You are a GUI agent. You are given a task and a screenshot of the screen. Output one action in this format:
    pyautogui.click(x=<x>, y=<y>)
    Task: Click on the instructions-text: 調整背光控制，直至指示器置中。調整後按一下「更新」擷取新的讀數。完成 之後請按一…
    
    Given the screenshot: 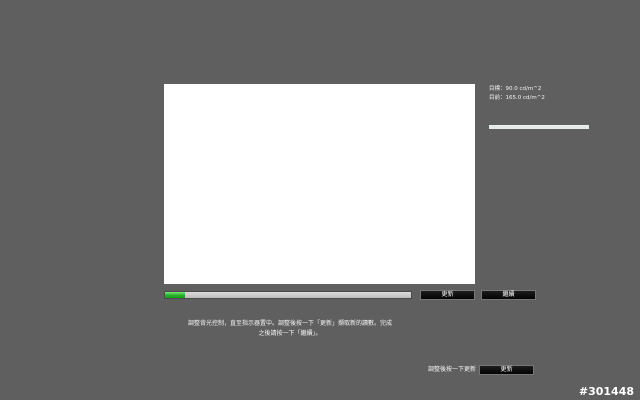 What is the action you would take?
    pyautogui.click(x=290, y=329)
    